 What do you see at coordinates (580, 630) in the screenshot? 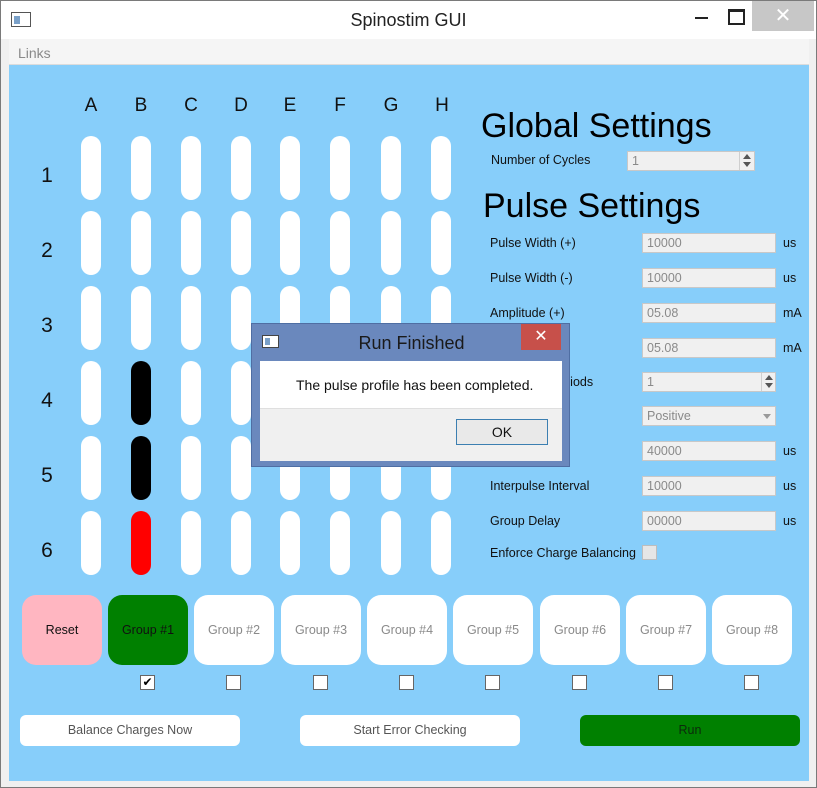
I see `group-6-button: Group #6` at bounding box center [580, 630].